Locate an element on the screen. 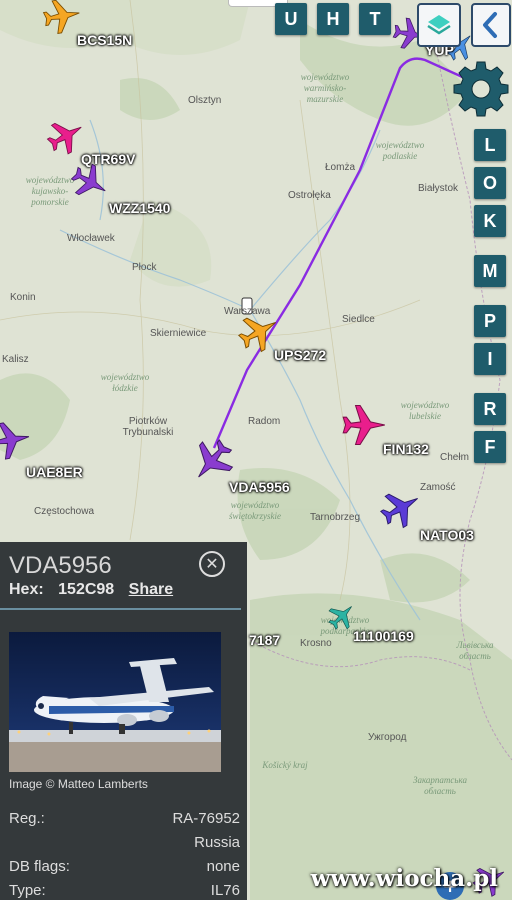  settings-button is located at coordinates (481, 89).